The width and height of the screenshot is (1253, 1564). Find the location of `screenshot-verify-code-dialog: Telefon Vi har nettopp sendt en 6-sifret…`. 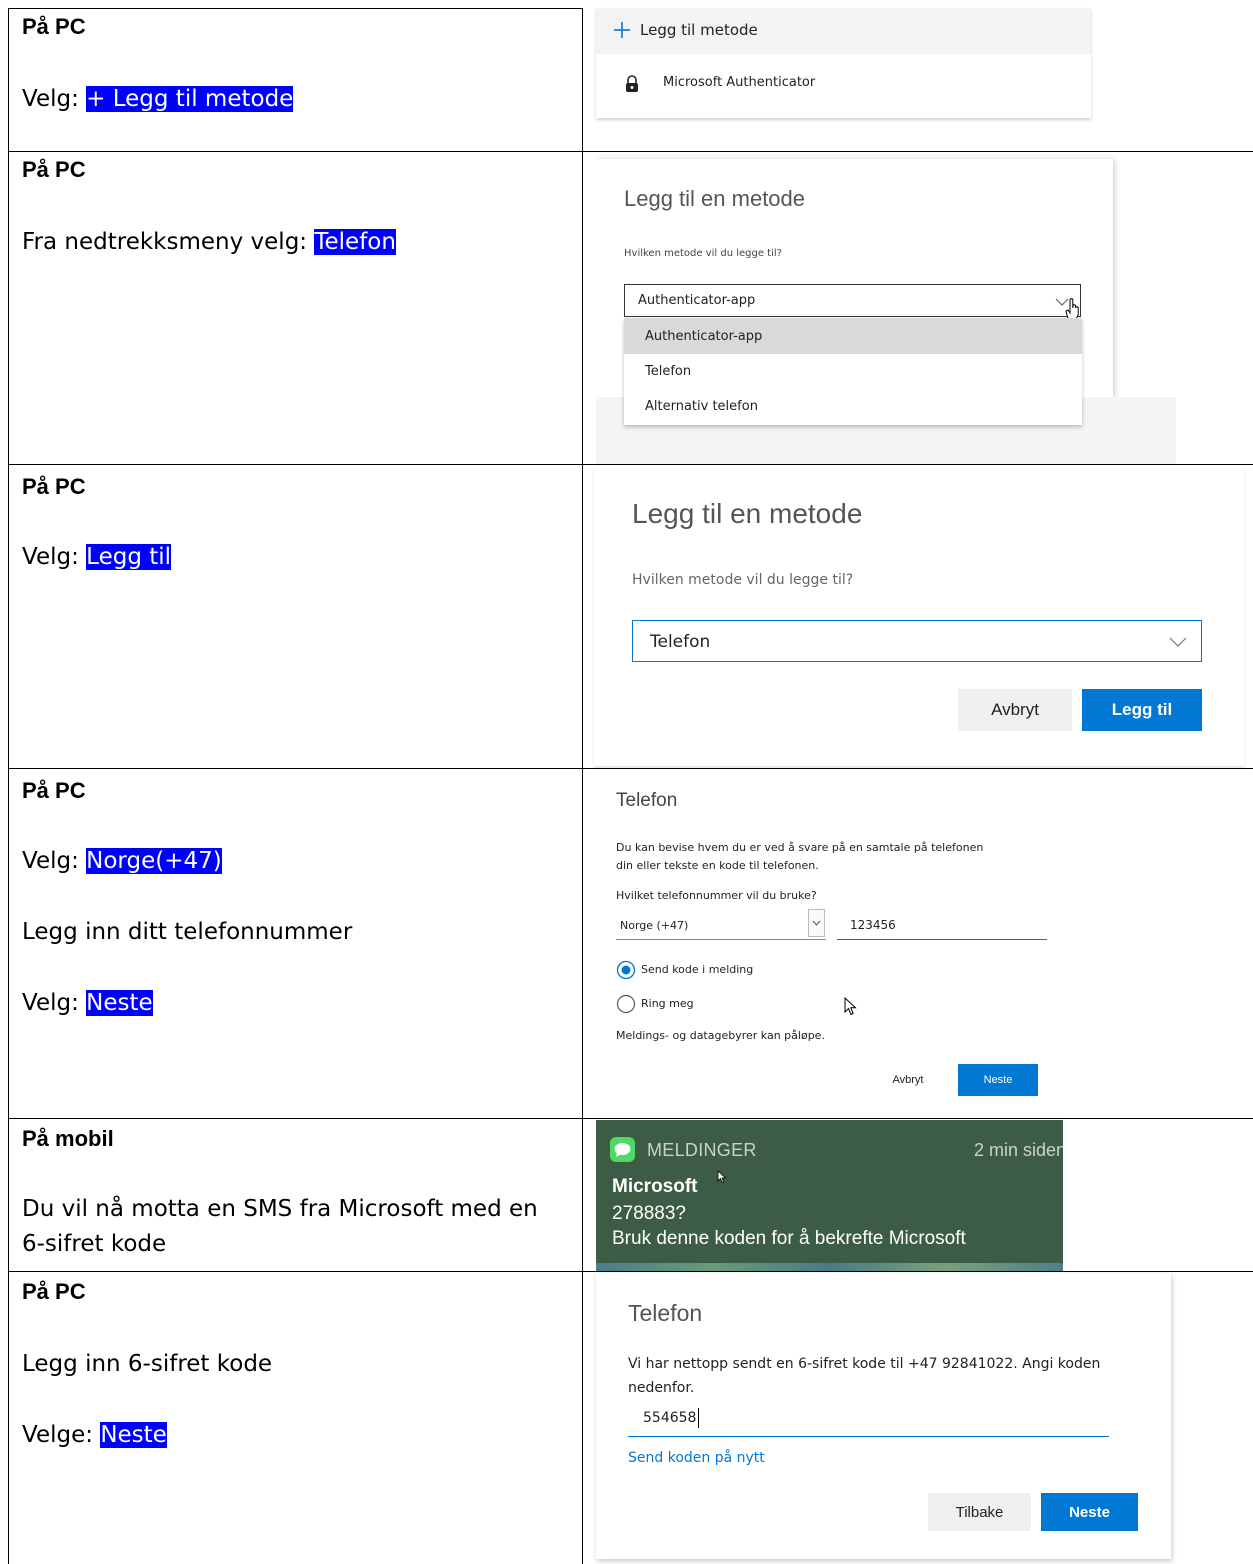

screenshot-verify-code-dialog: Telefon Vi har nettopp sendt en 6-sifret… is located at coordinates (883, 1416).